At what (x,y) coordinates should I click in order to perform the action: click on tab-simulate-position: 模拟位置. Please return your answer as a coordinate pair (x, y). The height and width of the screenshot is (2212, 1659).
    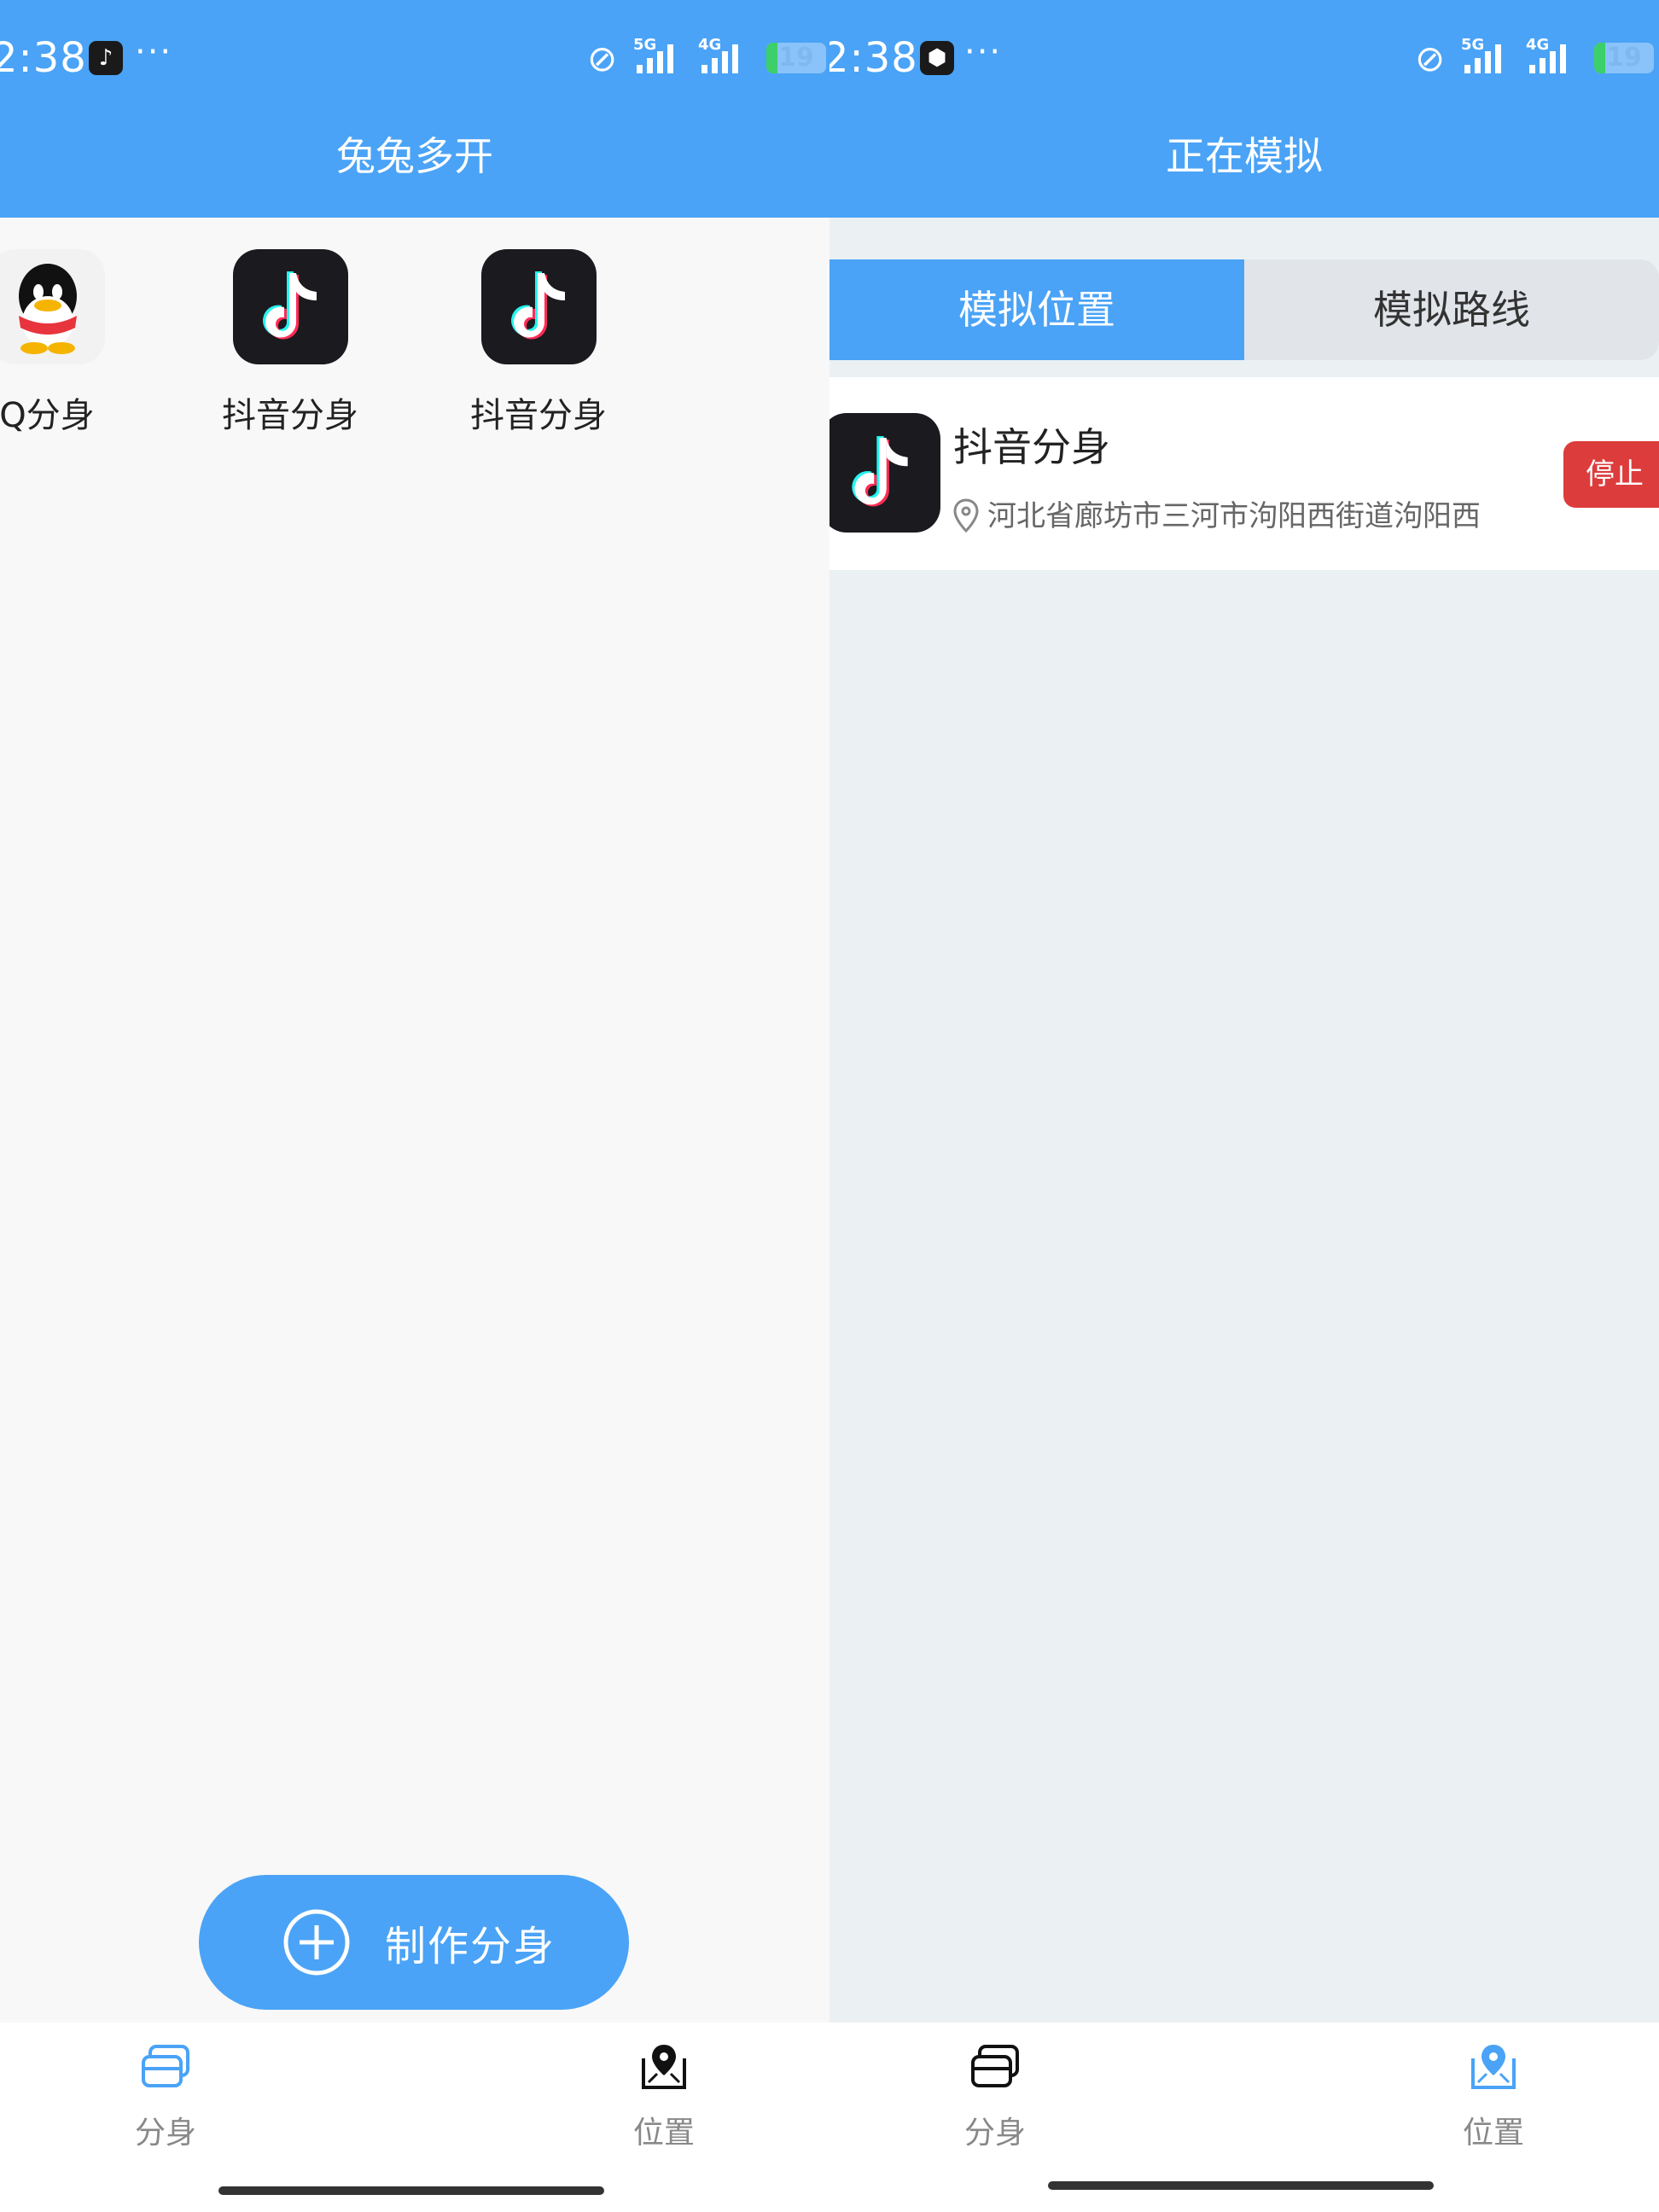
    Looking at the image, I should click on (1037, 309).